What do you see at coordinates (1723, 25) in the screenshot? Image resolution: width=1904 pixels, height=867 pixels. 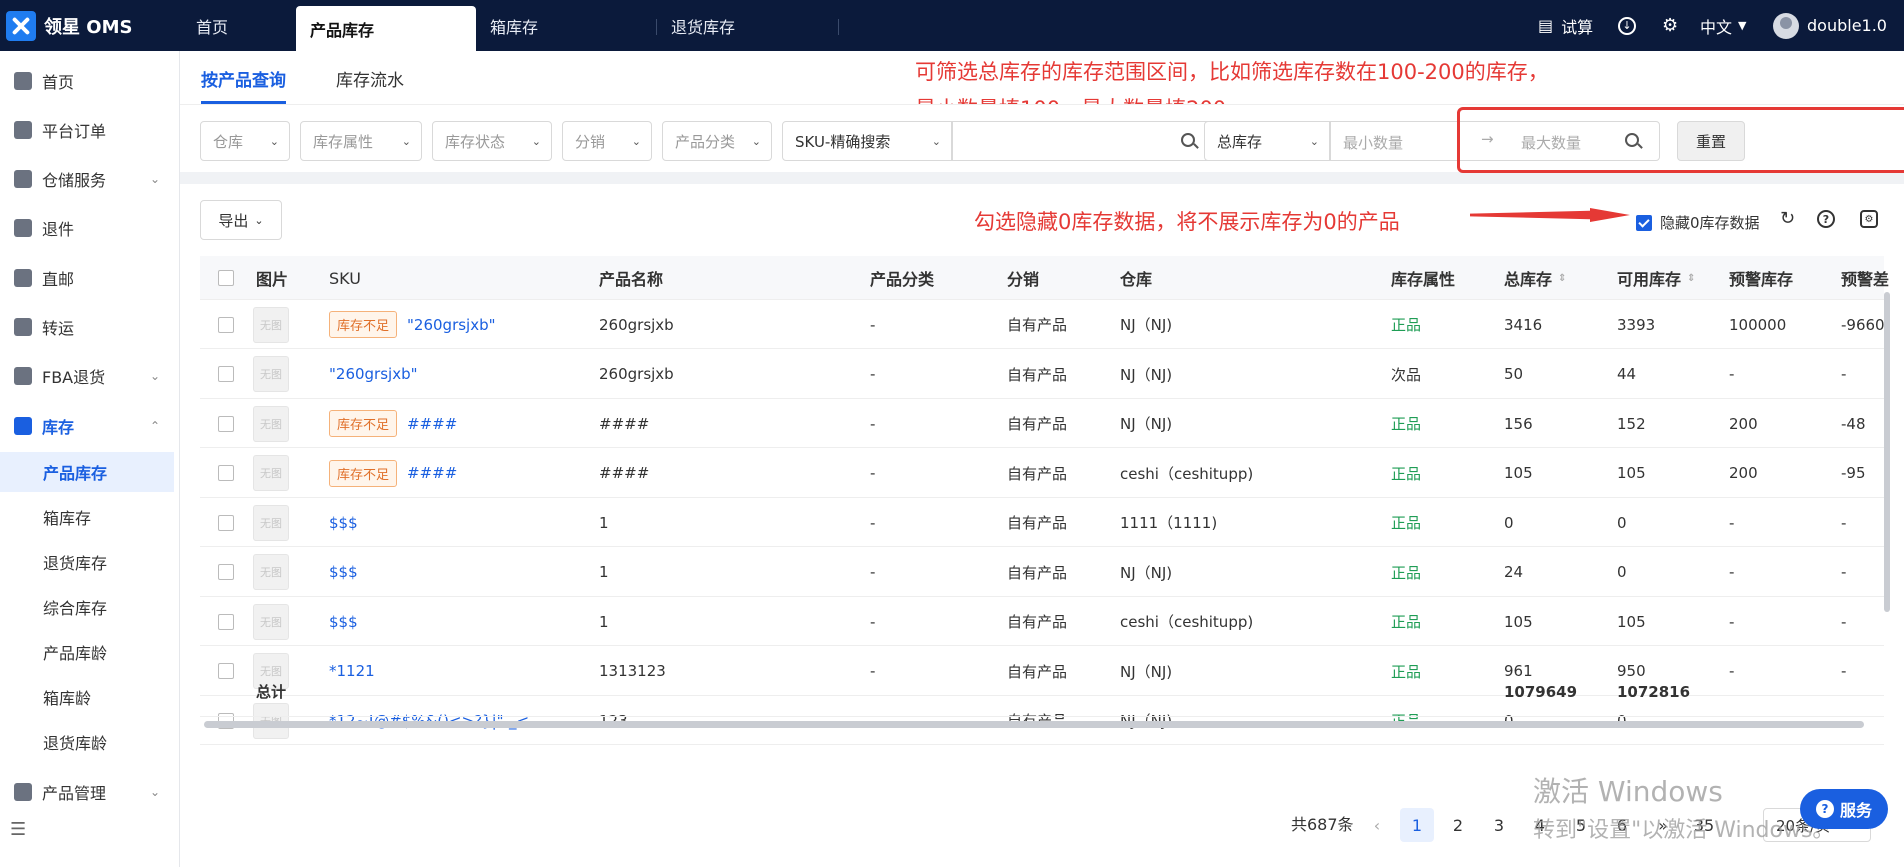 I see `language-select: 中文 ▼` at bounding box center [1723, 25].